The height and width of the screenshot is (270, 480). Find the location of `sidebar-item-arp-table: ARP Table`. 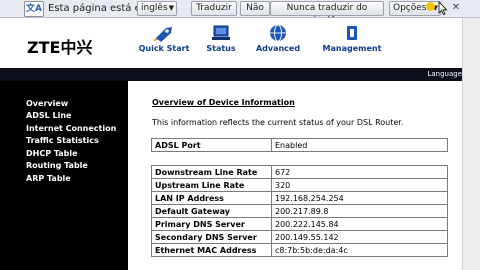

sidebar-item-arp-table: ARP Table is located at coordinates (48, 178).